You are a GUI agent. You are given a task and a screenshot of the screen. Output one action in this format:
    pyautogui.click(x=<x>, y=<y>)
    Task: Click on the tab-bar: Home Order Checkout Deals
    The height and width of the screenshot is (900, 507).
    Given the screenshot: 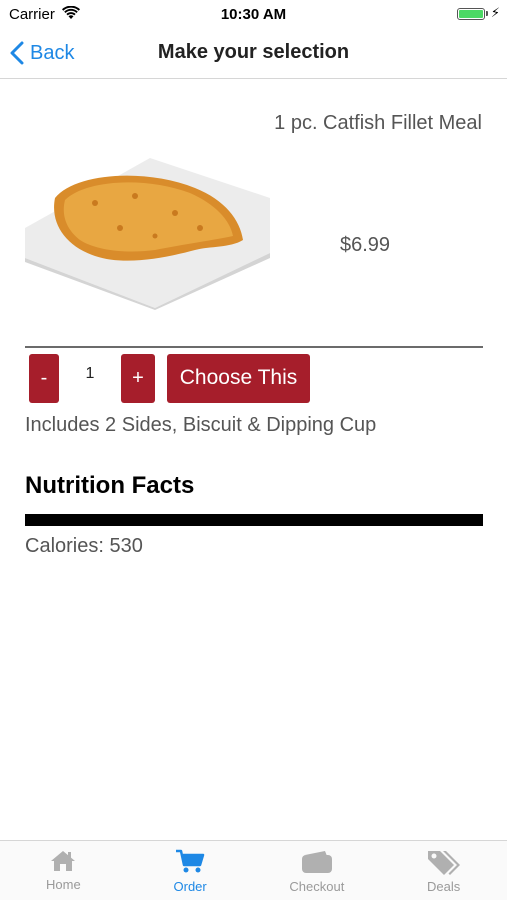 What is the action you would take?
    pyautogui.click(x=253, y=870)
    